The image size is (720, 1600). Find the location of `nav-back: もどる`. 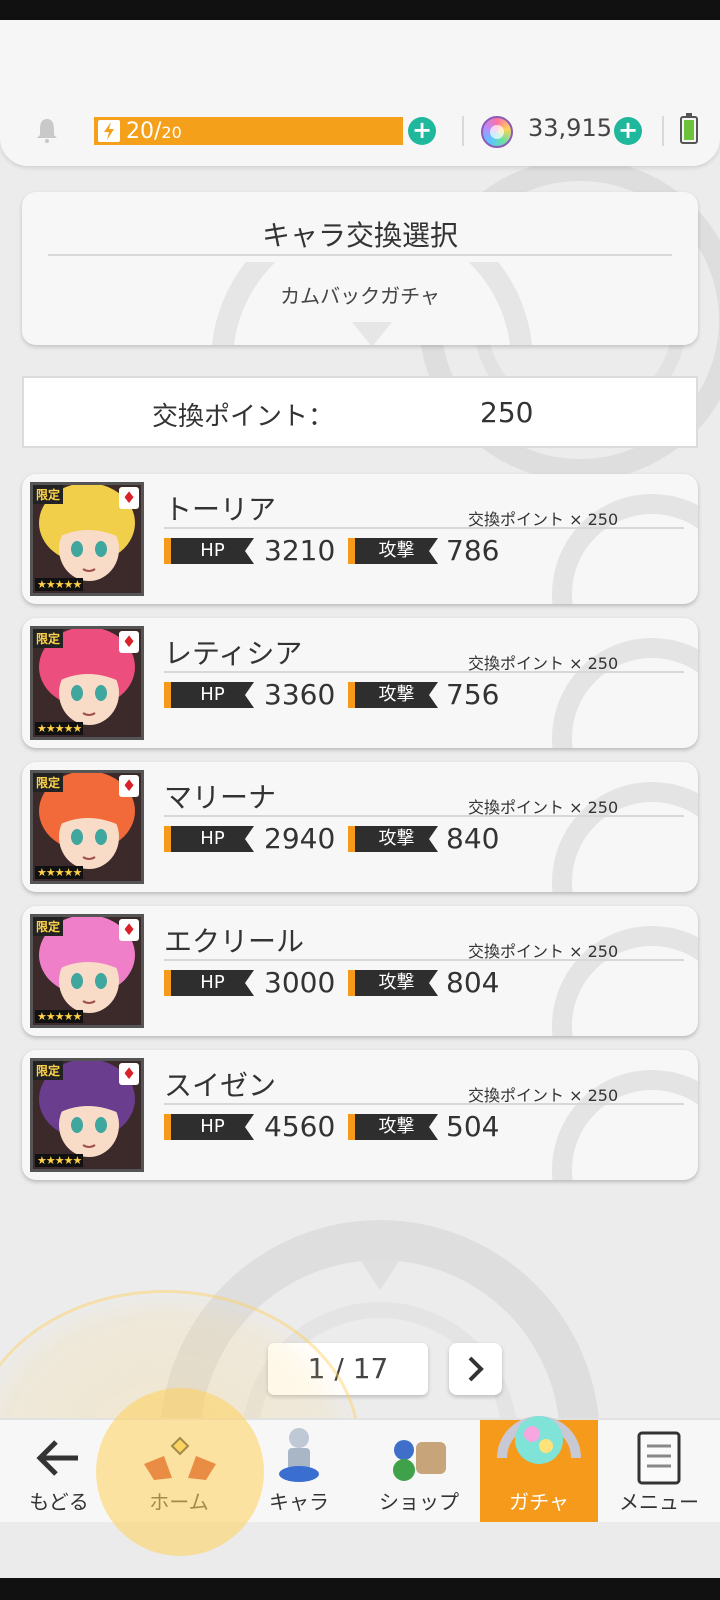

nav-back: もどる is located at coordinates (59, 1472).